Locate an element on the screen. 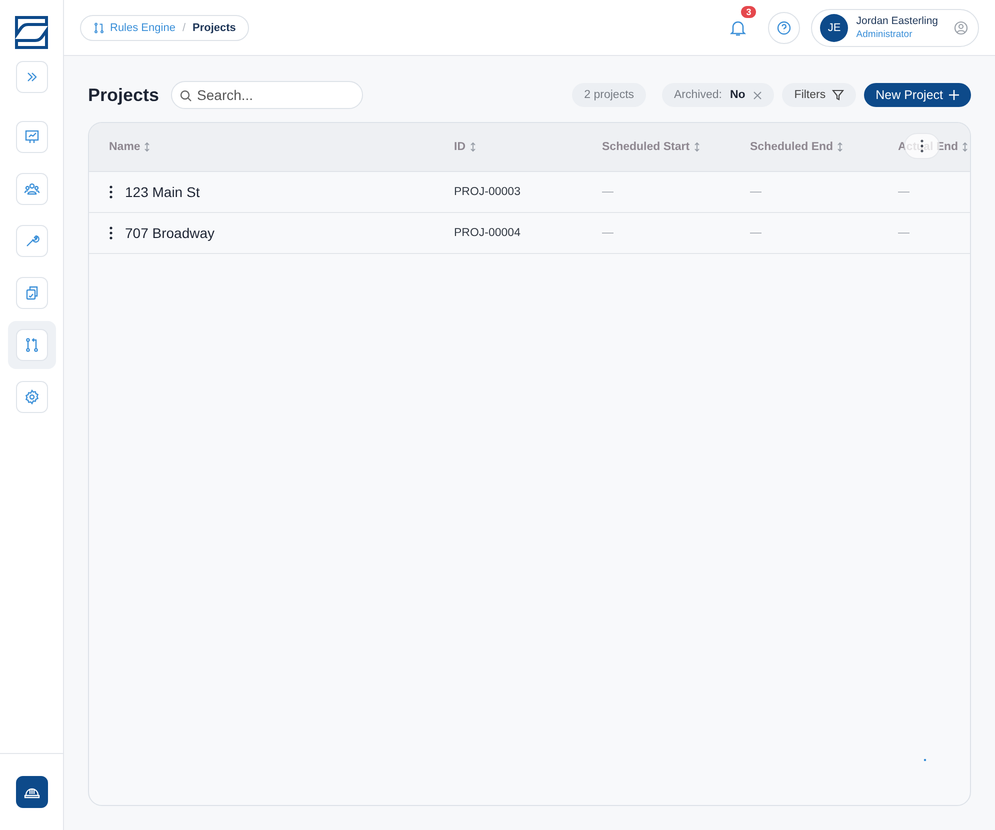 This screenshot has width=995, height=830. presentation-icon is located at coordinates (32, 137).